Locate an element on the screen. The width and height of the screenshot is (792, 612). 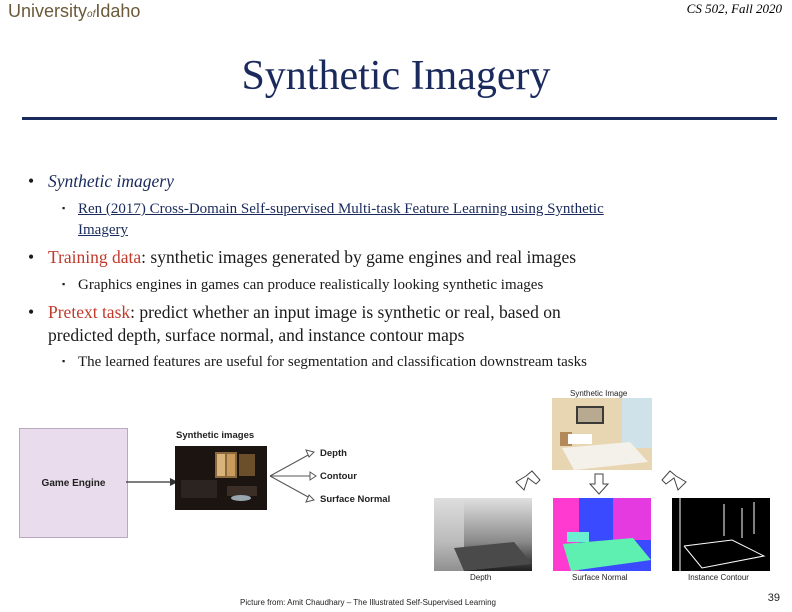
page-number: 39 is located at coordinates (773, 598).